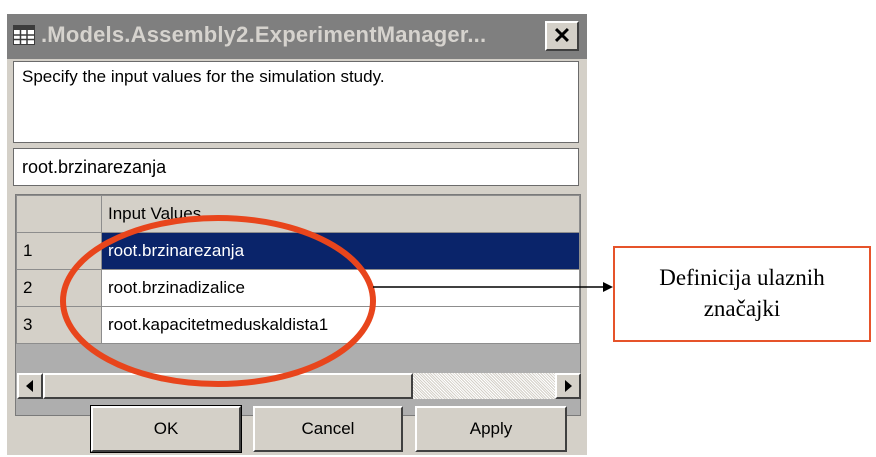 This screenshot has height=457, width=876. Describe the element at coordinates (484, 386) in the screenshot. I see `scrollbar-track` at that location.